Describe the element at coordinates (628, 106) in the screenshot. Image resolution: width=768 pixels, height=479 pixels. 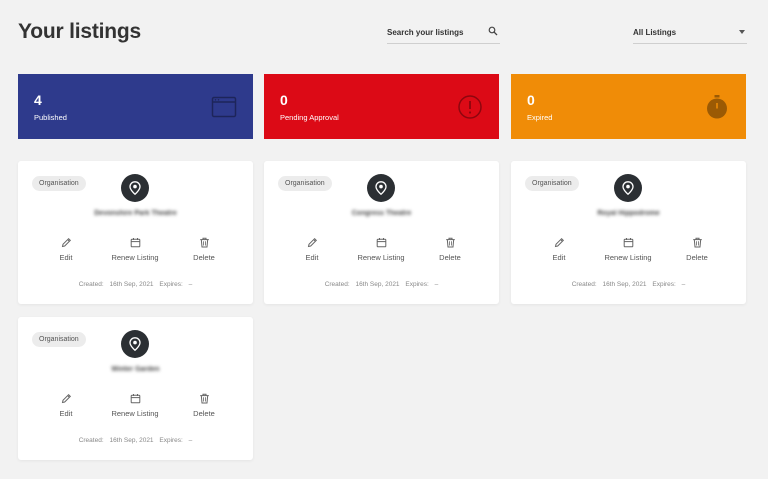
I see `stat-card-expired: 0 Expired` at that location.